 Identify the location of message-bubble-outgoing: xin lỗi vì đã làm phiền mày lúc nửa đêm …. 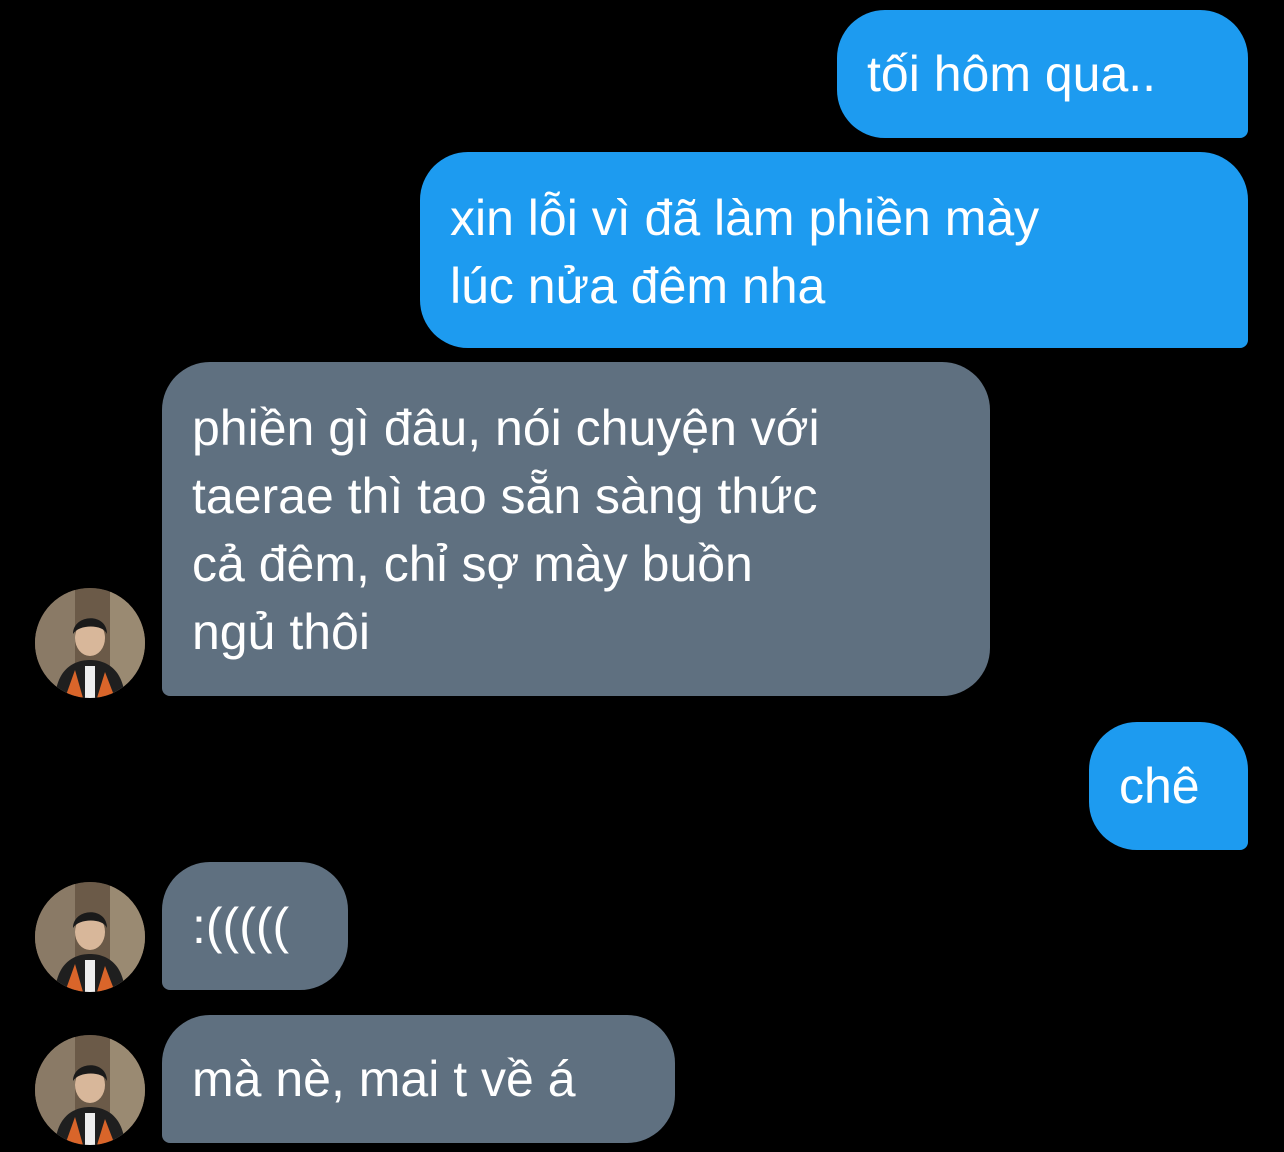
(834, 250).